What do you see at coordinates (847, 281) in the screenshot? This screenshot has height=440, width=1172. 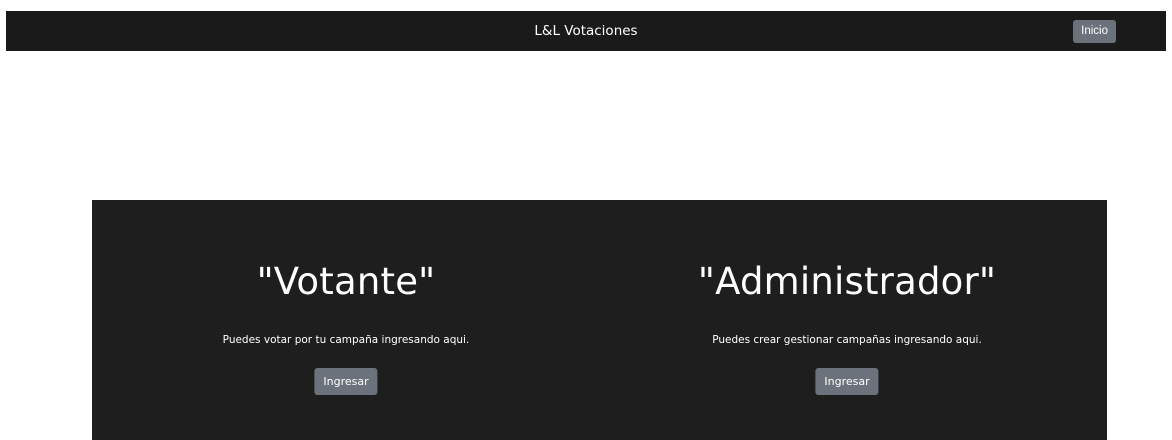 I see `admin-card-title: "Administrador"` at bounding box center [847, 281].